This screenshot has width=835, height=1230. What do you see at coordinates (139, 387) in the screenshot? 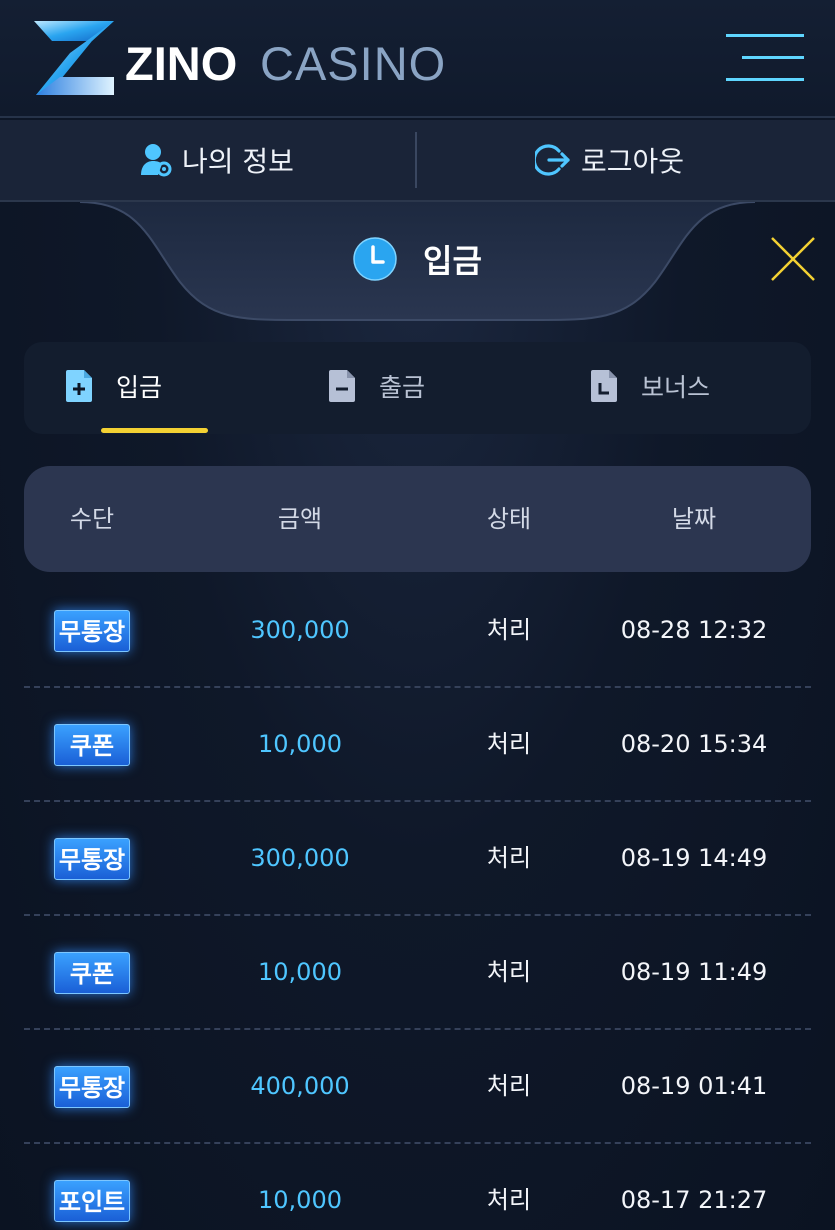
I see `tab-deposit-label: 입금` at bounding box center [139, 387].